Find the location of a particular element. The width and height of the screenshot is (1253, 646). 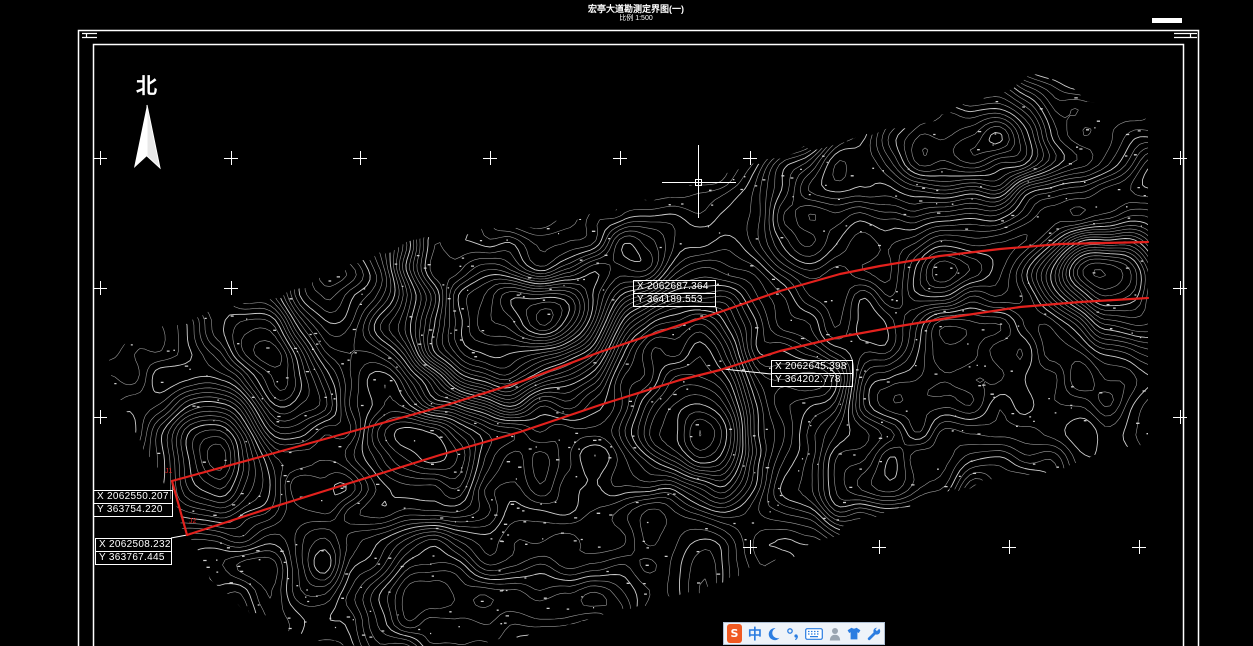

coordinate-y: Y 364202.778 is located at coordinates (812, 380).